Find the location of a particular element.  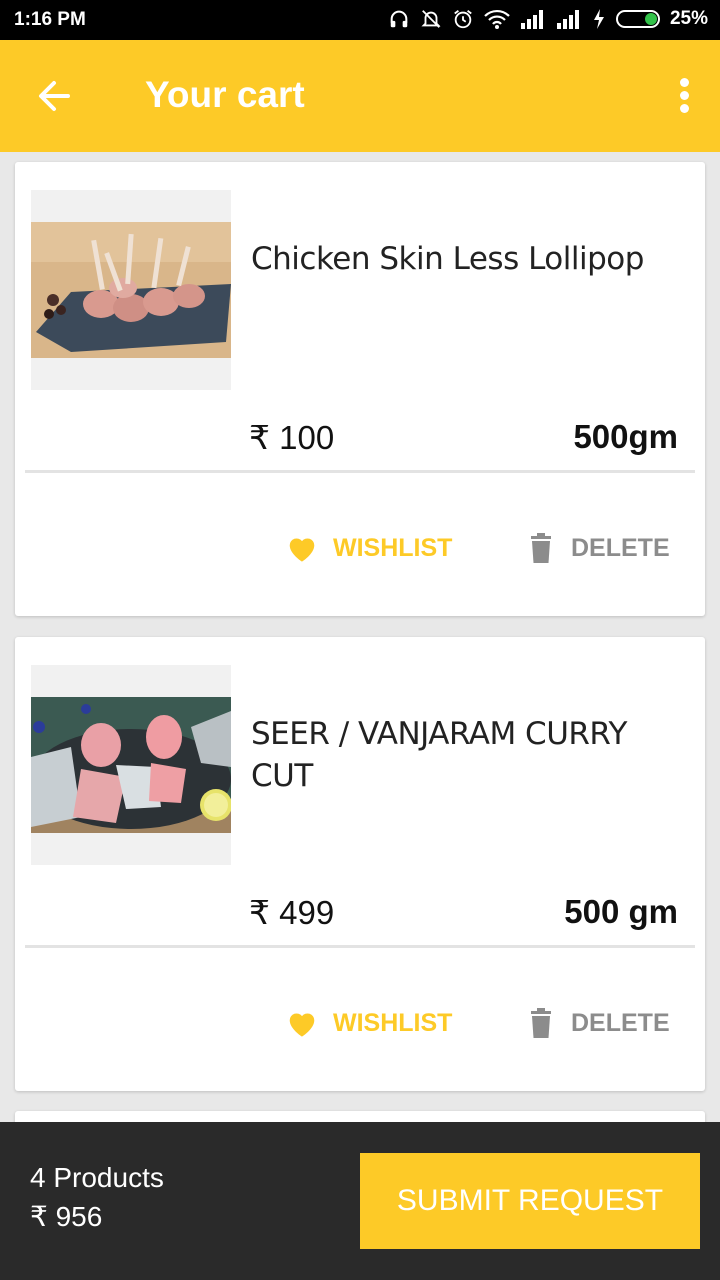

product-name: SEER / VANJARAM CURRY CUT is located at coordinates (439, 755).